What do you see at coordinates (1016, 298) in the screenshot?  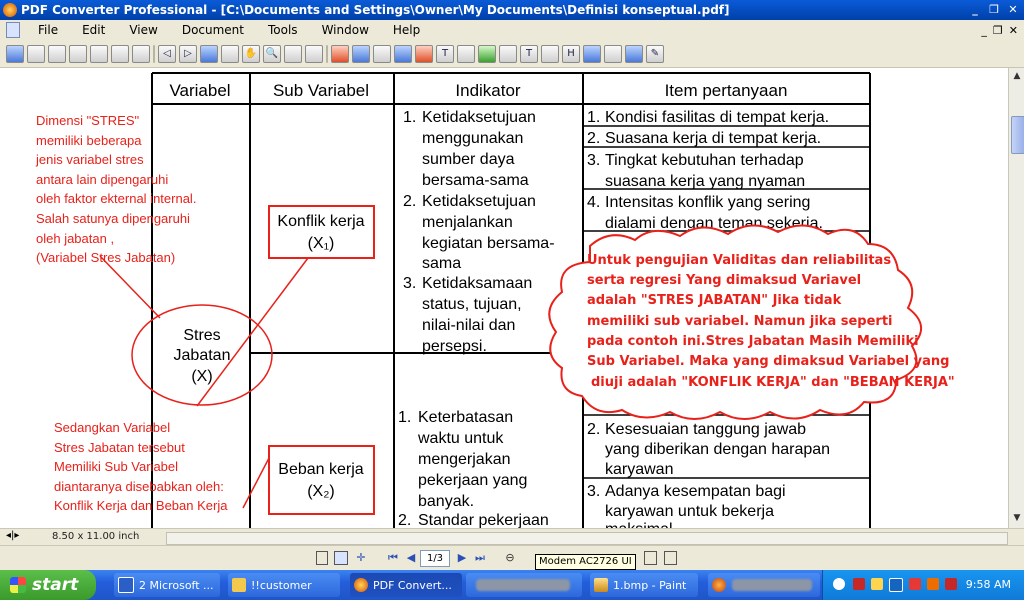 I see `vertical-scrollbar: ▲ ▼` at bounding box center [1016, 298].